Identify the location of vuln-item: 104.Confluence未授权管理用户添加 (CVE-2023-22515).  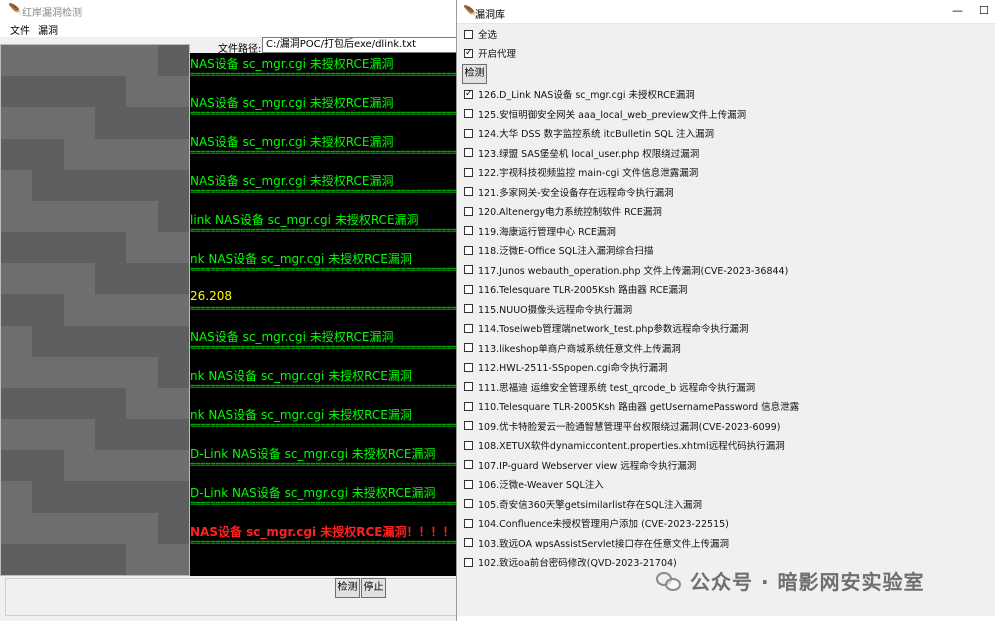
(596, 523).